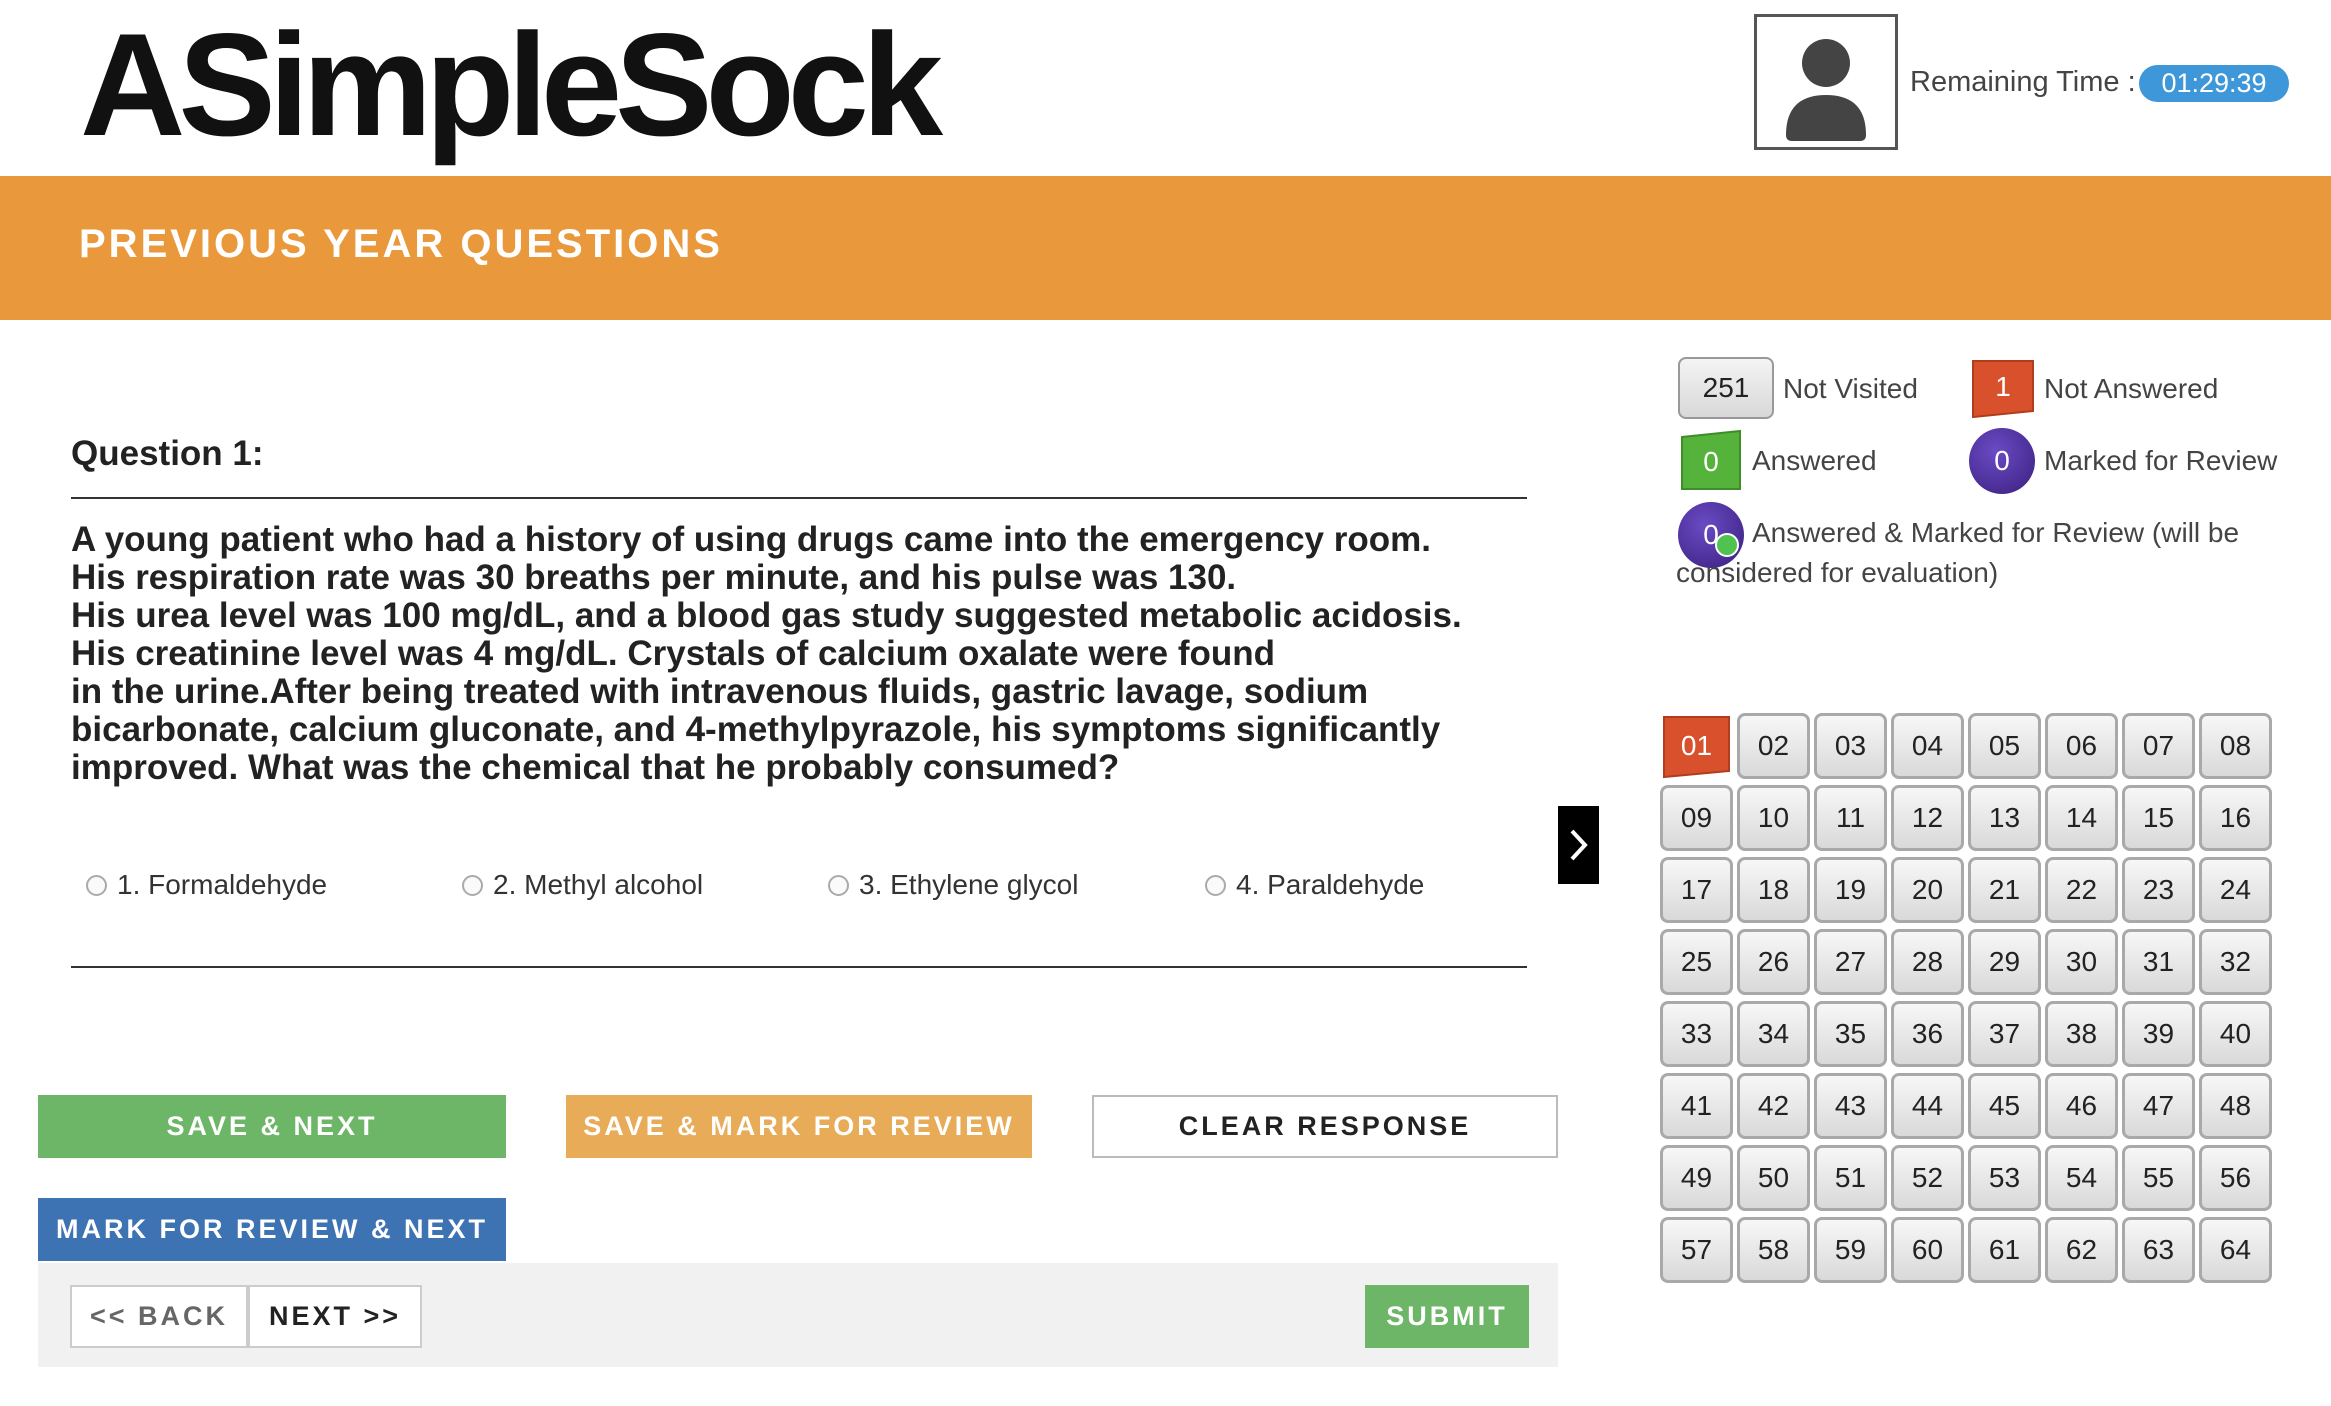 This screenshot has height=1406, width=2331. What do you see at coordinates (2235, 1178) in the screenshot?
I see `palette-question-button: 56` at bounding box center [2235, 1178].